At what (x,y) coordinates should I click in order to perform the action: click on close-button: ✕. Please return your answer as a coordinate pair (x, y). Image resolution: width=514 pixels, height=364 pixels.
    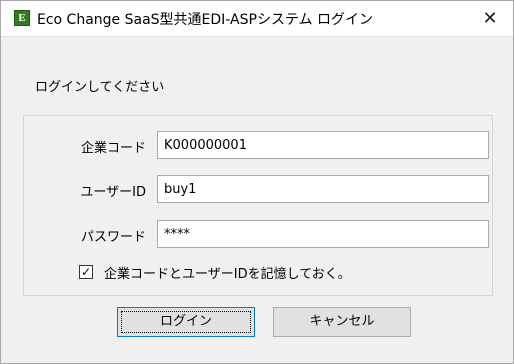
    Looking at the image, I should click on (490, 18).